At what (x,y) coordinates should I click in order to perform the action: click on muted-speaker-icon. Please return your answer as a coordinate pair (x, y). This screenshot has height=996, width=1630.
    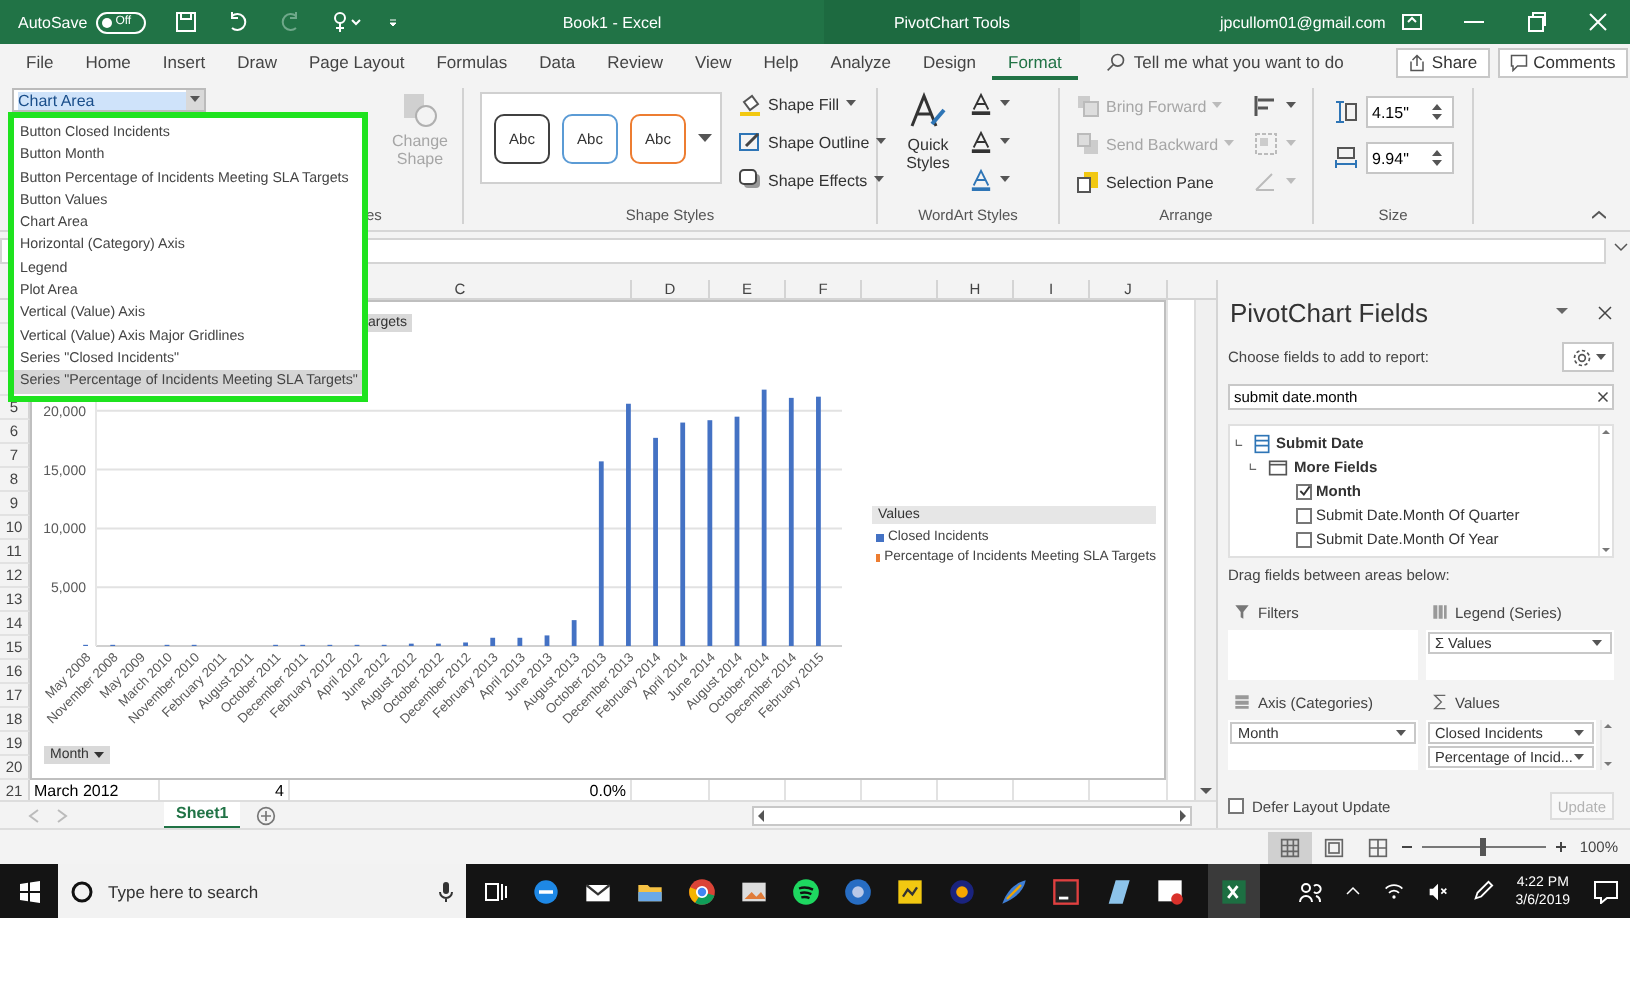
    Looking at the image, I should click on (1437, 891).